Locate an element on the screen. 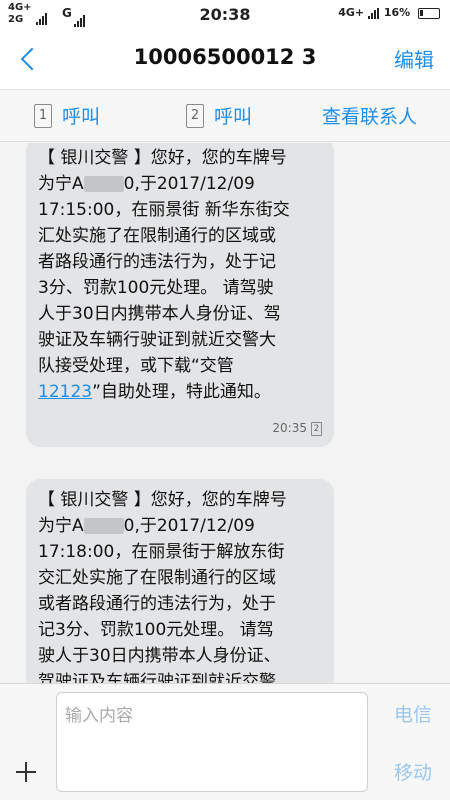 The width and height of the screenshot is (450, 800). app-link: 12123 is located at coordinates (65, 392).